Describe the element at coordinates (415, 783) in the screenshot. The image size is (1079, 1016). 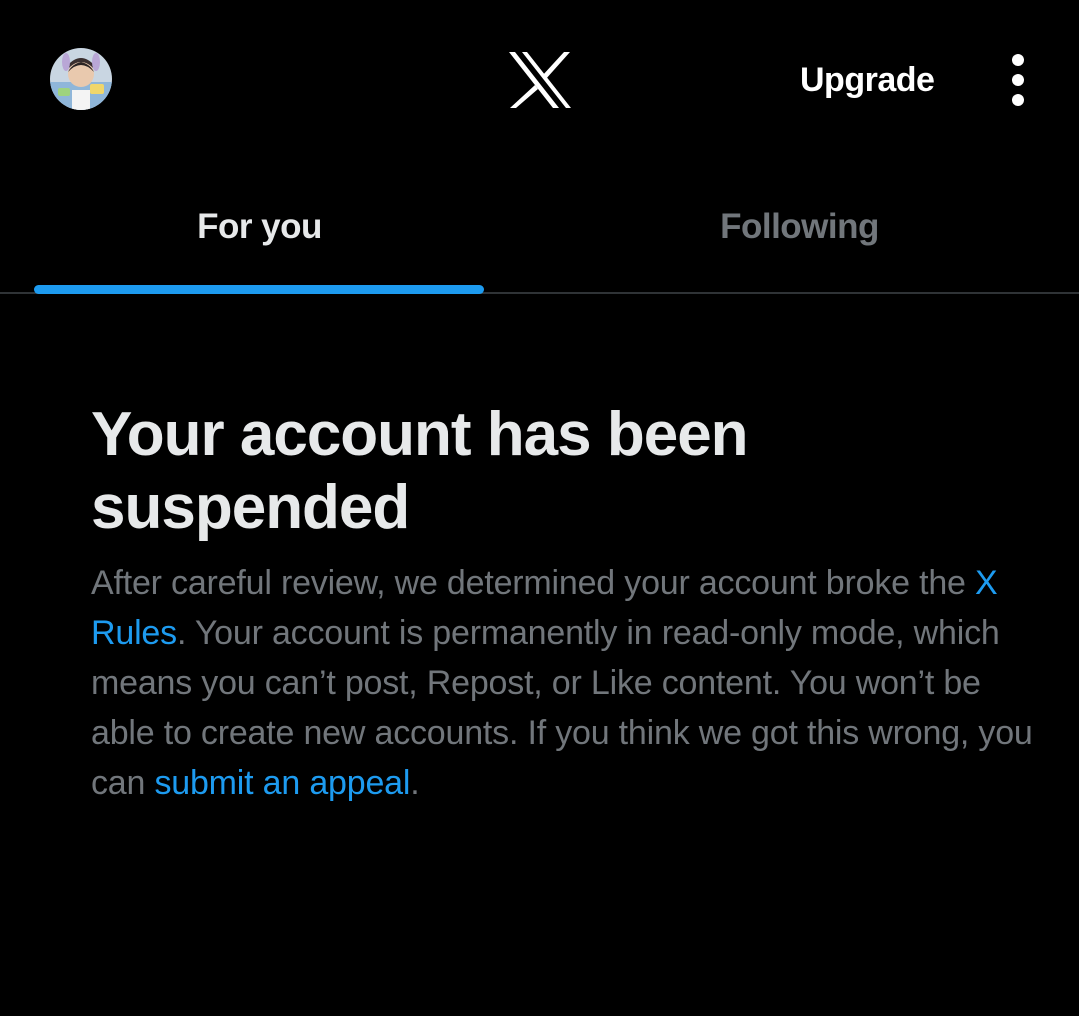
I see `notice-text: .` at that location.